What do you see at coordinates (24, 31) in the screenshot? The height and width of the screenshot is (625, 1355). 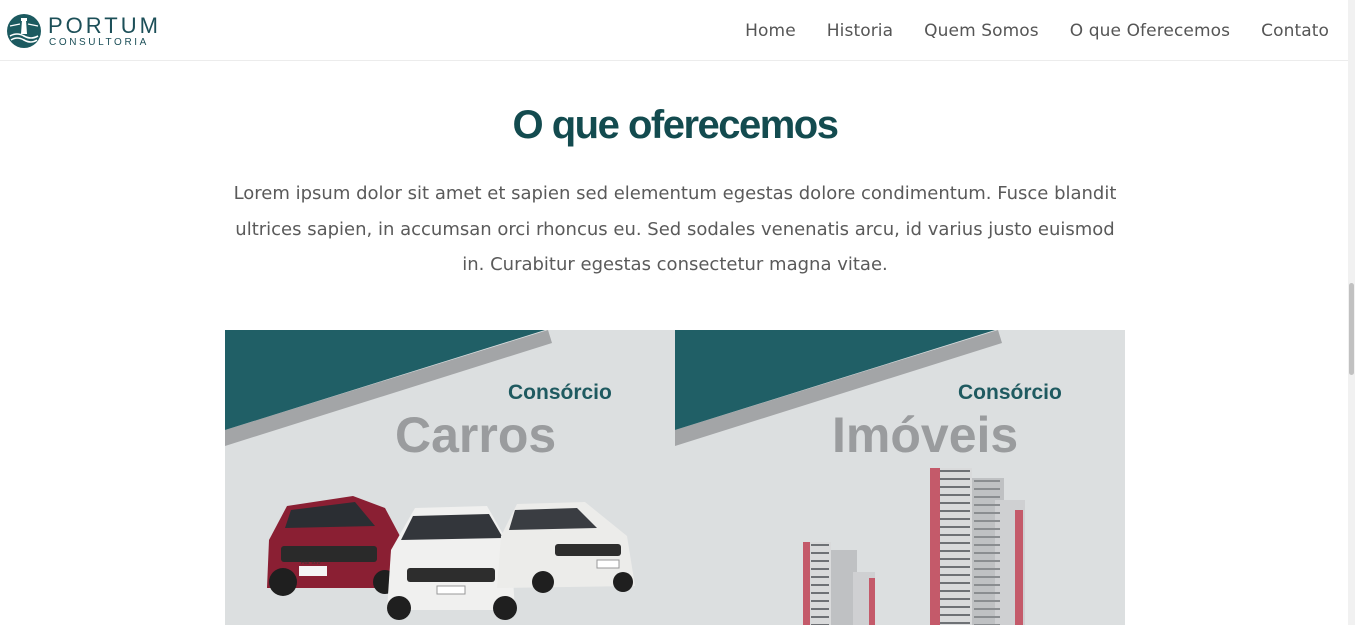 I see `lighthouse-logo-icon` at bounding box center [24, 31].